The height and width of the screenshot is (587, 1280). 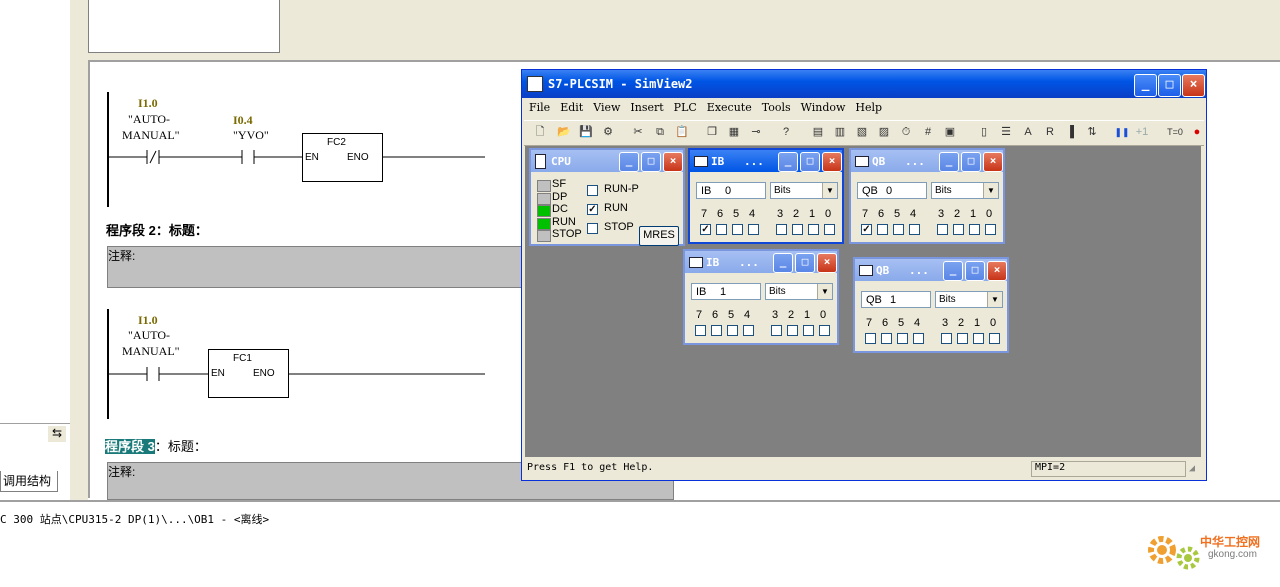 I want to click on menu-view: View, so click(x=606, y=106).